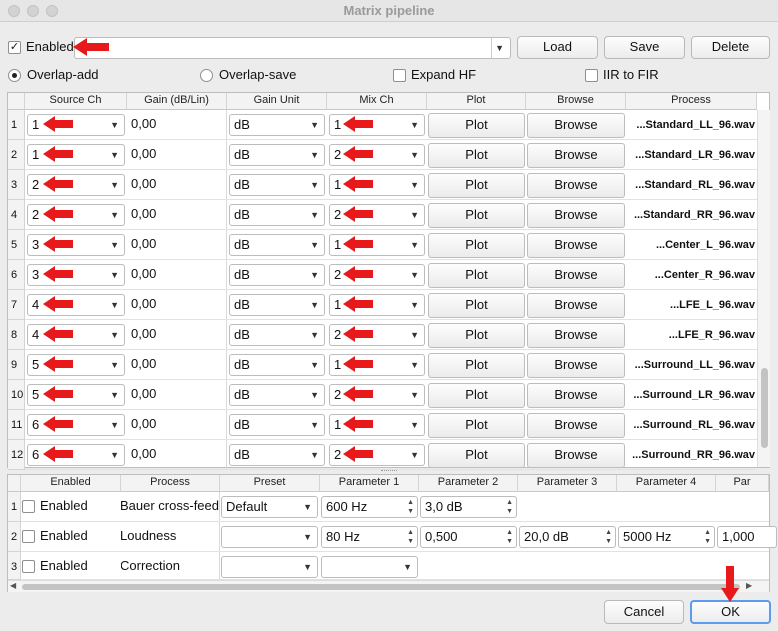 The height and width of the screenshot is (631, 778). Describe the element at coordinates (644, 612) in the screenshot. I see `cancel-button: Cancel` at that location.